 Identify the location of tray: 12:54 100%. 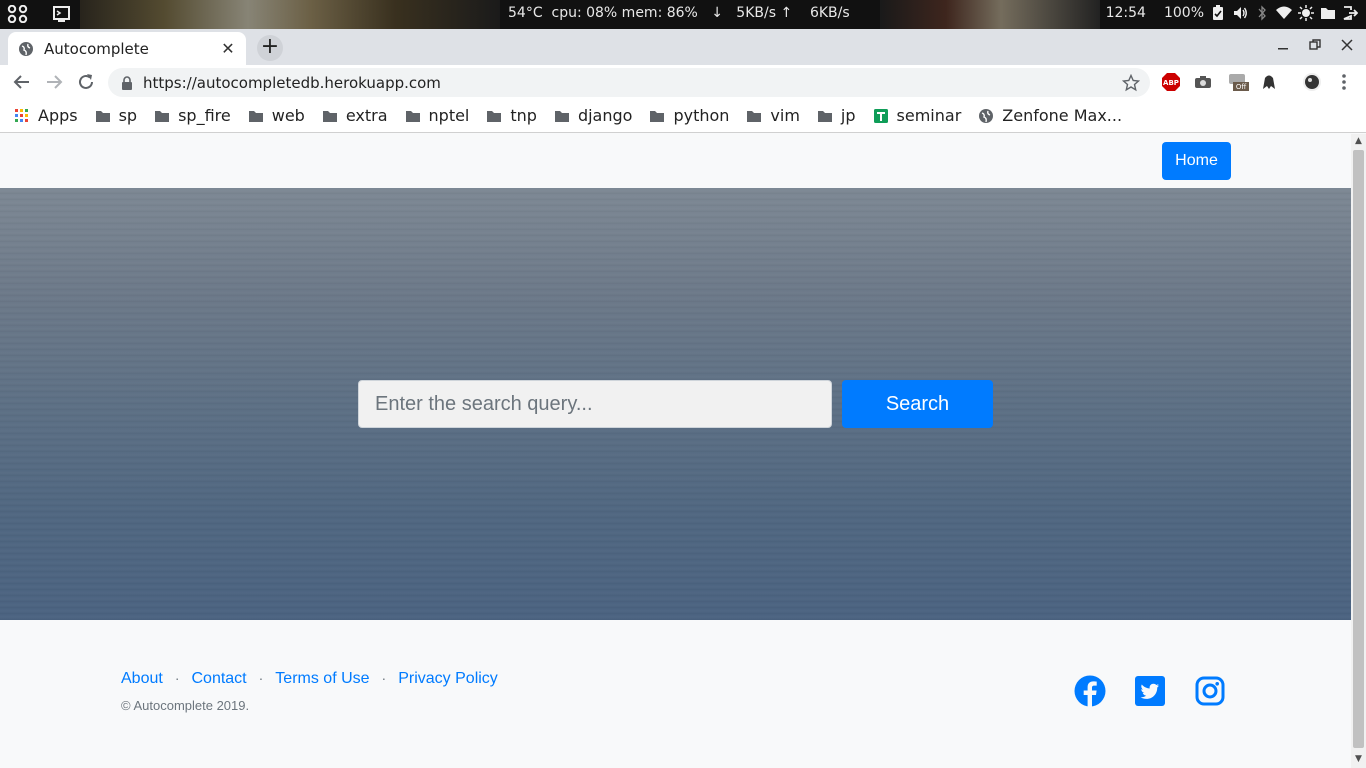
(1232, 13).